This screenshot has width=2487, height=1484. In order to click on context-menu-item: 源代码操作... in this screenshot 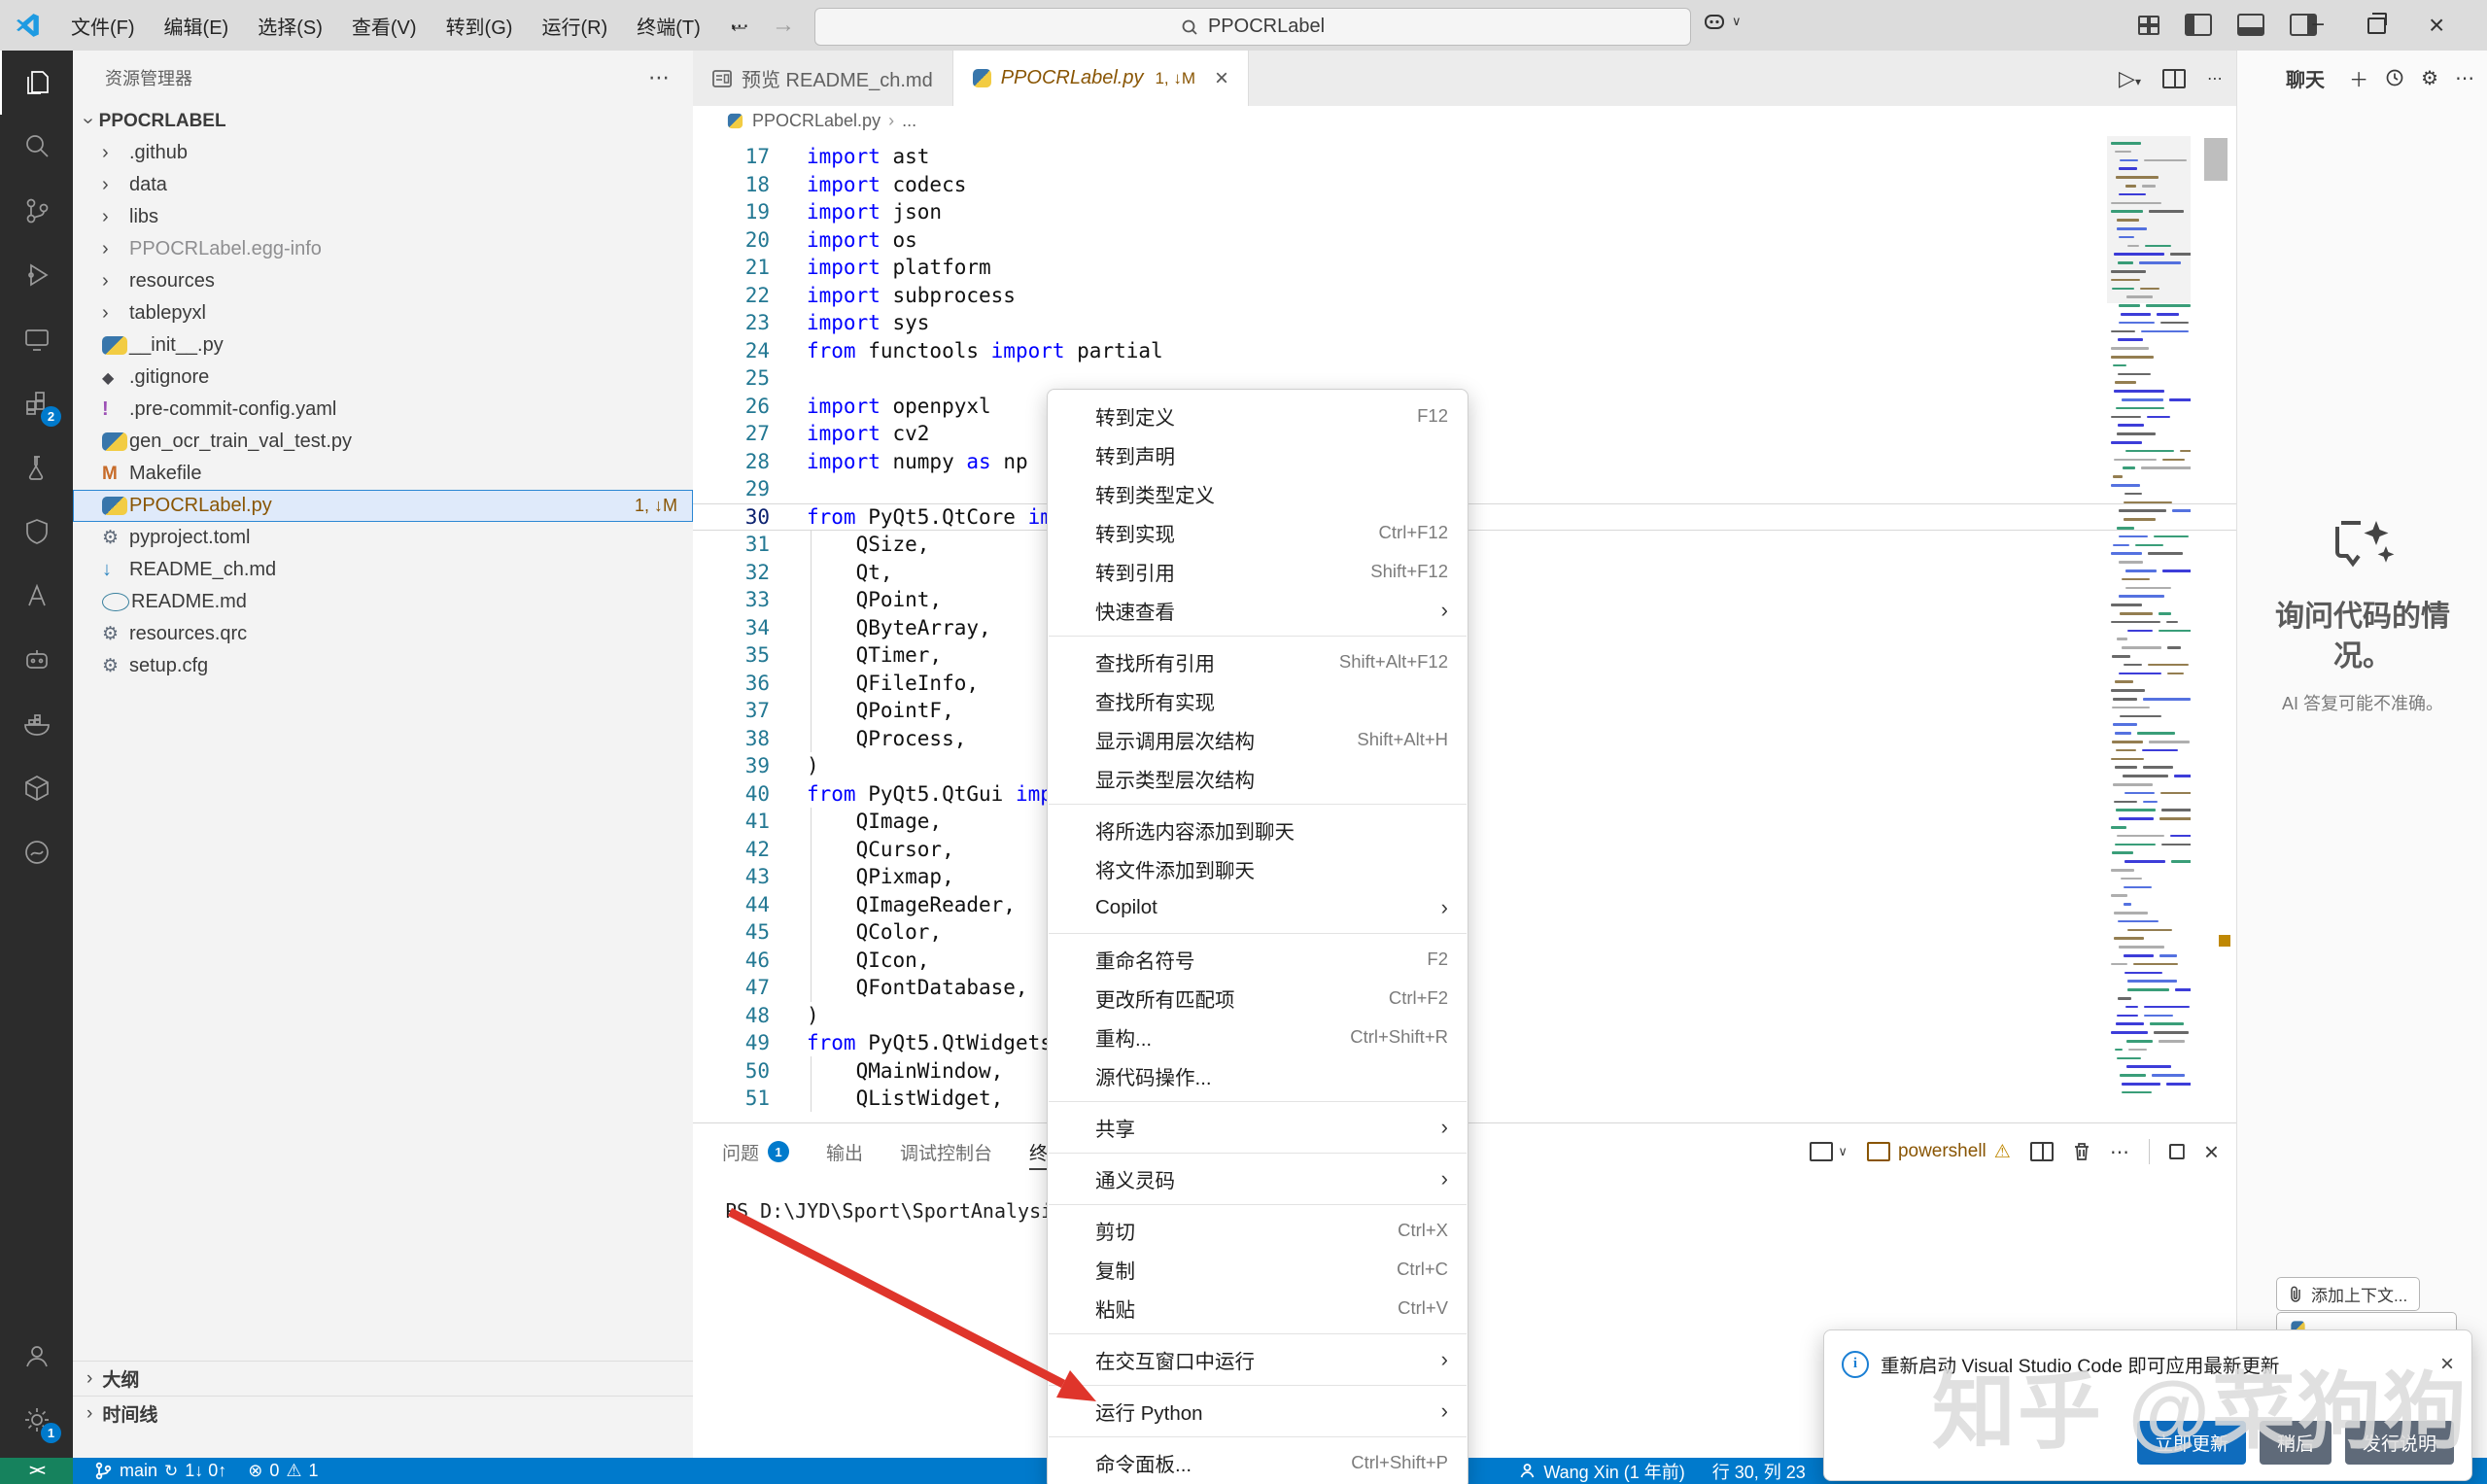, I will do `click(1258, 1075)`.